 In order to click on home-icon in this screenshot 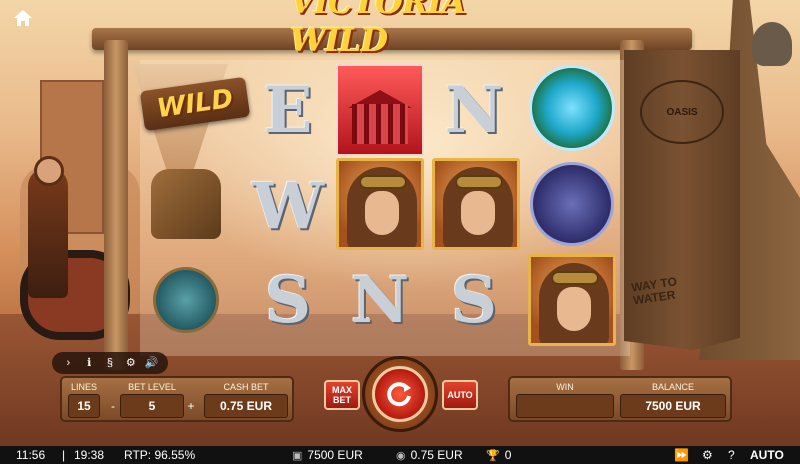, I will do `click(23, 18)`.